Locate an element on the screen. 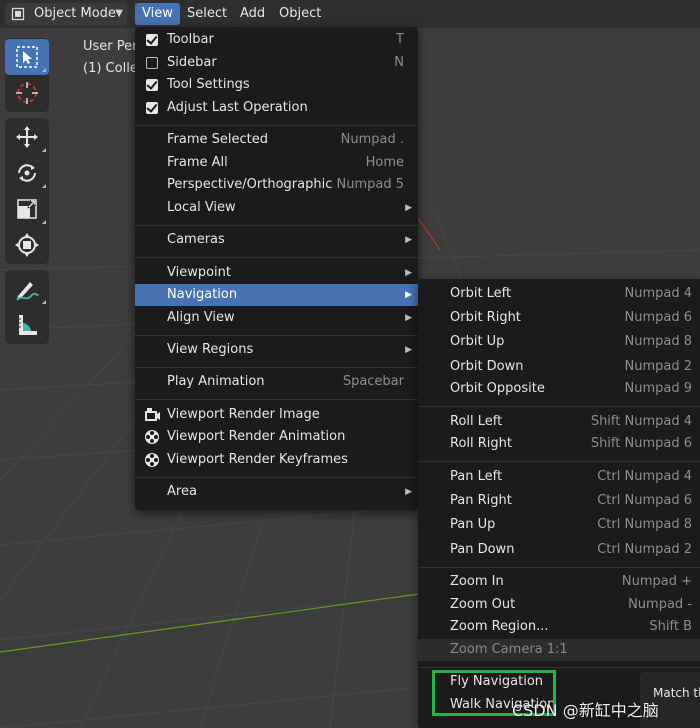 The image size is (700, 728). menu-item-label: Perspective/Orthographic is located at coordinates (250, 184).